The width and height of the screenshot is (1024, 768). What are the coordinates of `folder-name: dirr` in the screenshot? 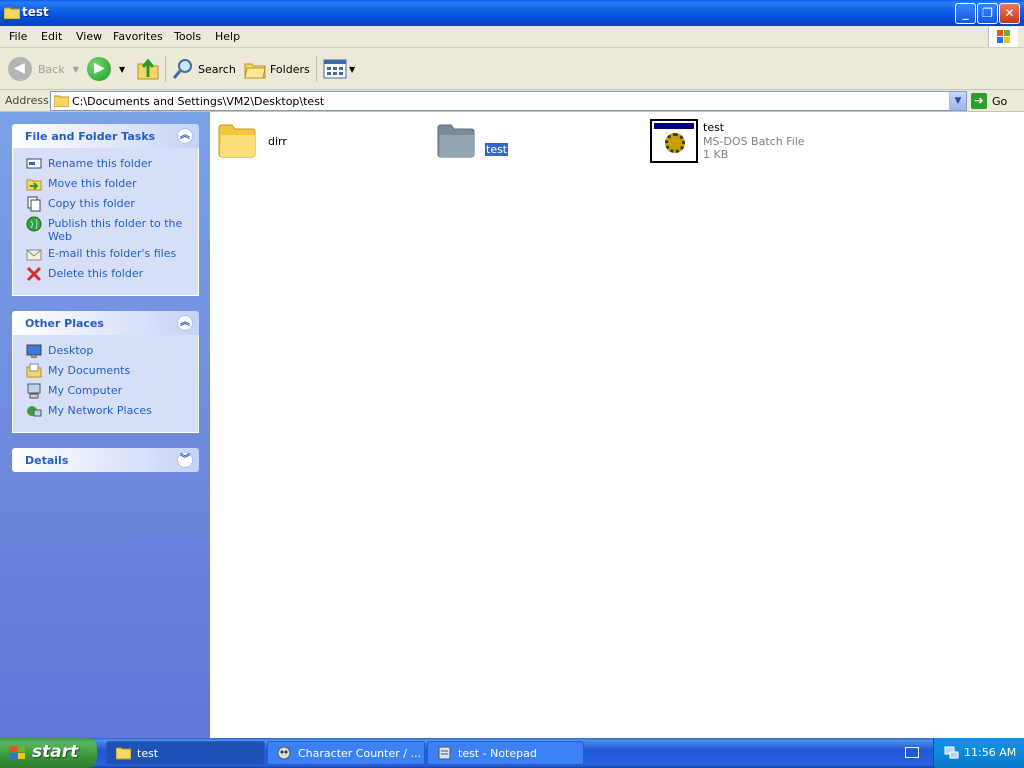 It's located at (277, 141).